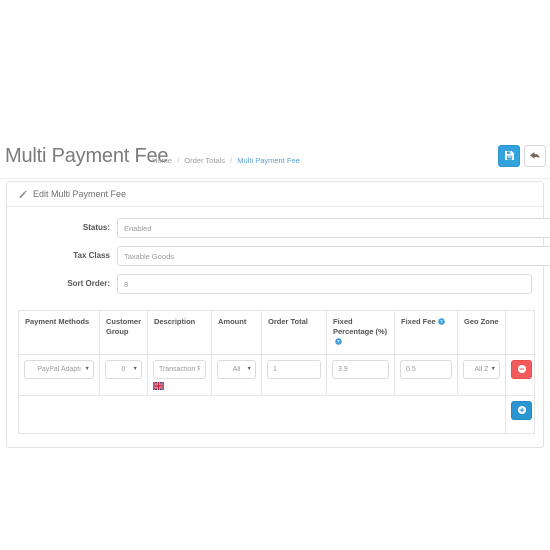 Image resolution: width=550 pixels, height=550 pixels. What do you see at coordinates (88, 283) in the screenshot?
I see `sort-order-label: Sort Order:` at bounding box center [88, 283].